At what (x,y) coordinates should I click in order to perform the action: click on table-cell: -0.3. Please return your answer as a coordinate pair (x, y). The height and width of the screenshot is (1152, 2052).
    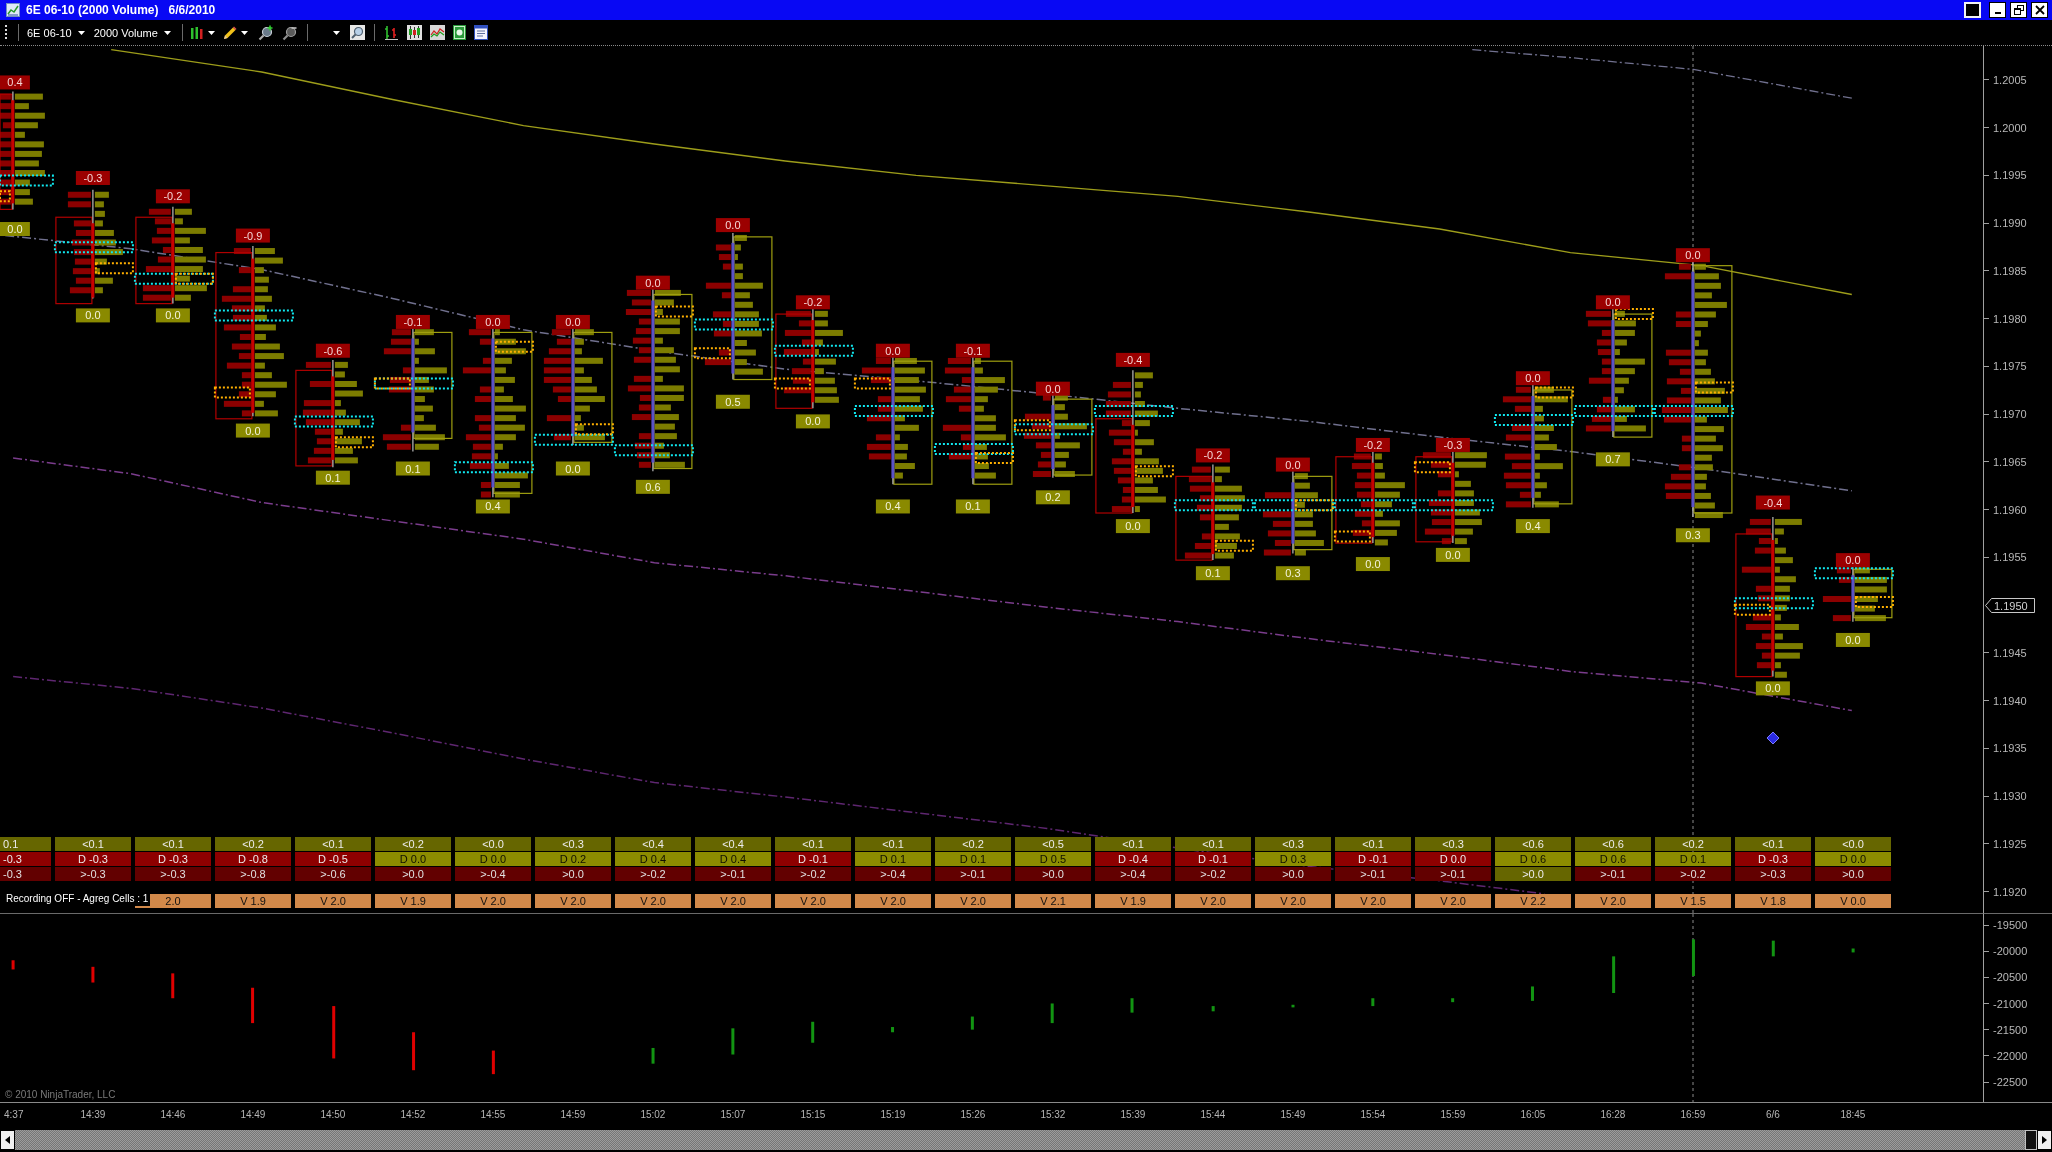
    Looking at the image, I should click on (25, 859).